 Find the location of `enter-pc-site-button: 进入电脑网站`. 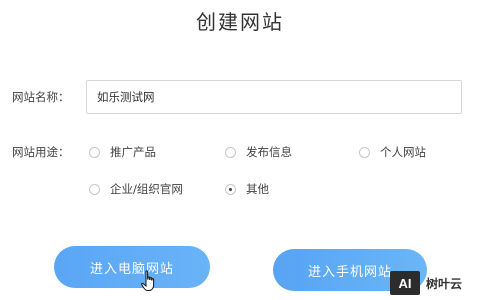

enter-pc-site-button: 进入电脑网站 is located at coordinates (132, 267).